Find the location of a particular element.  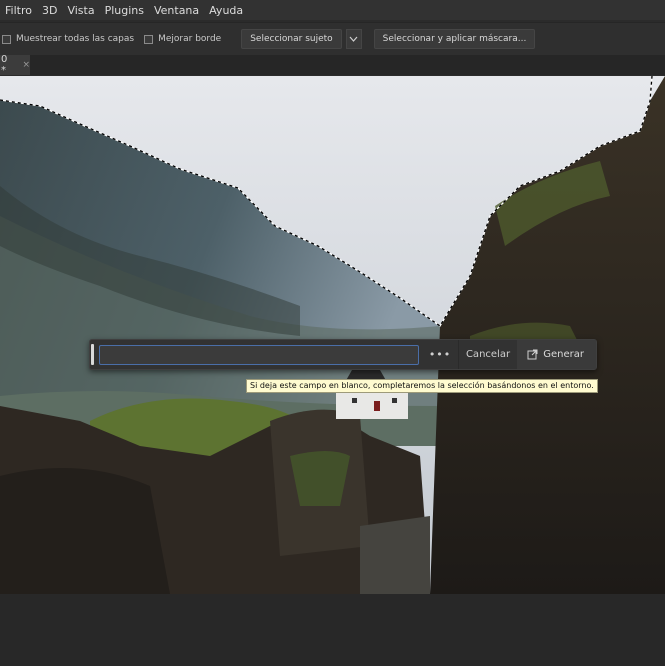

sample-all-layers-checkbox: Muestrear todas las capas is located at coordinates (68, 39).